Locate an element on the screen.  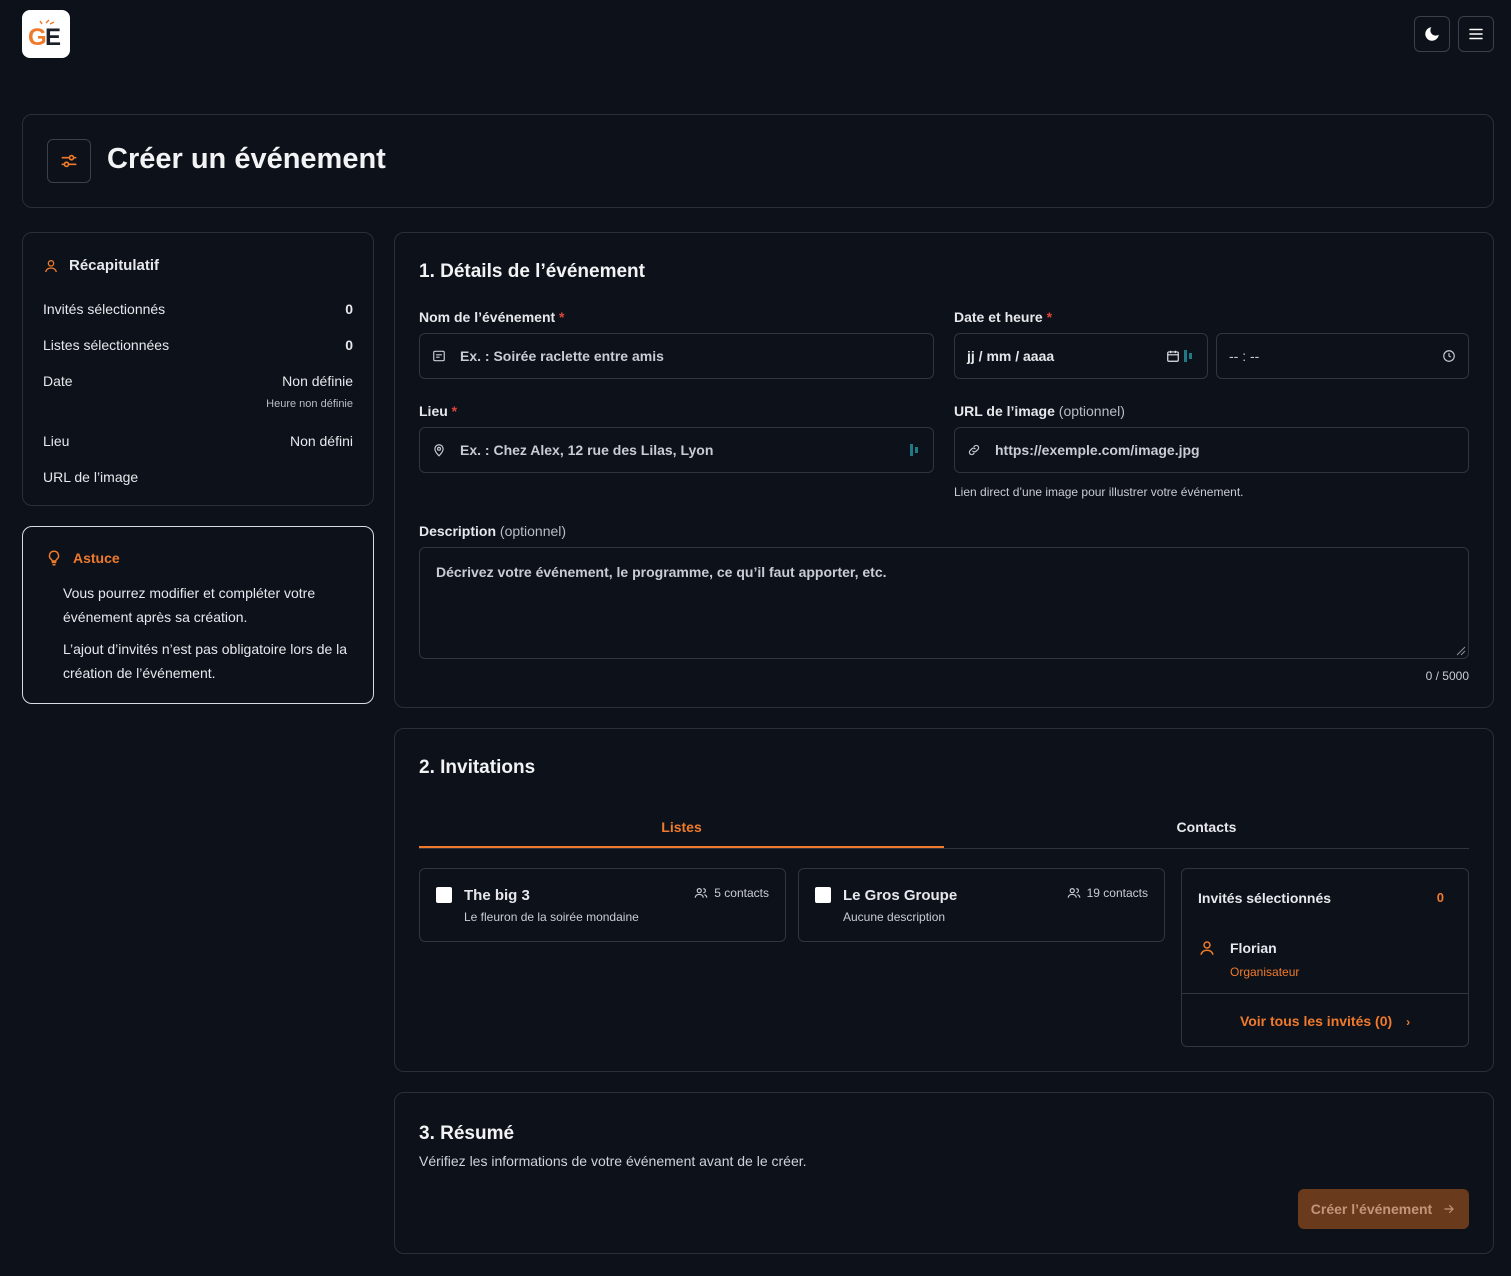
page-header: Créer un événement is located at coordinates (758, 161).